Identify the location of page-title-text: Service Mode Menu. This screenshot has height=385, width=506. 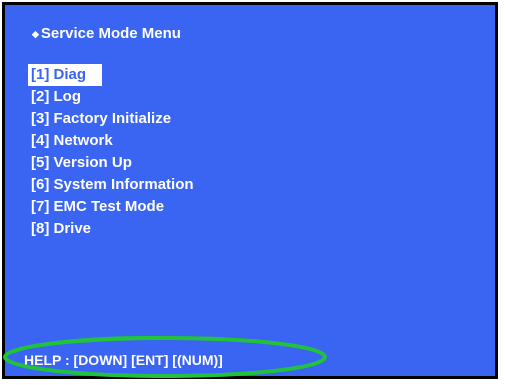
(110, 33).